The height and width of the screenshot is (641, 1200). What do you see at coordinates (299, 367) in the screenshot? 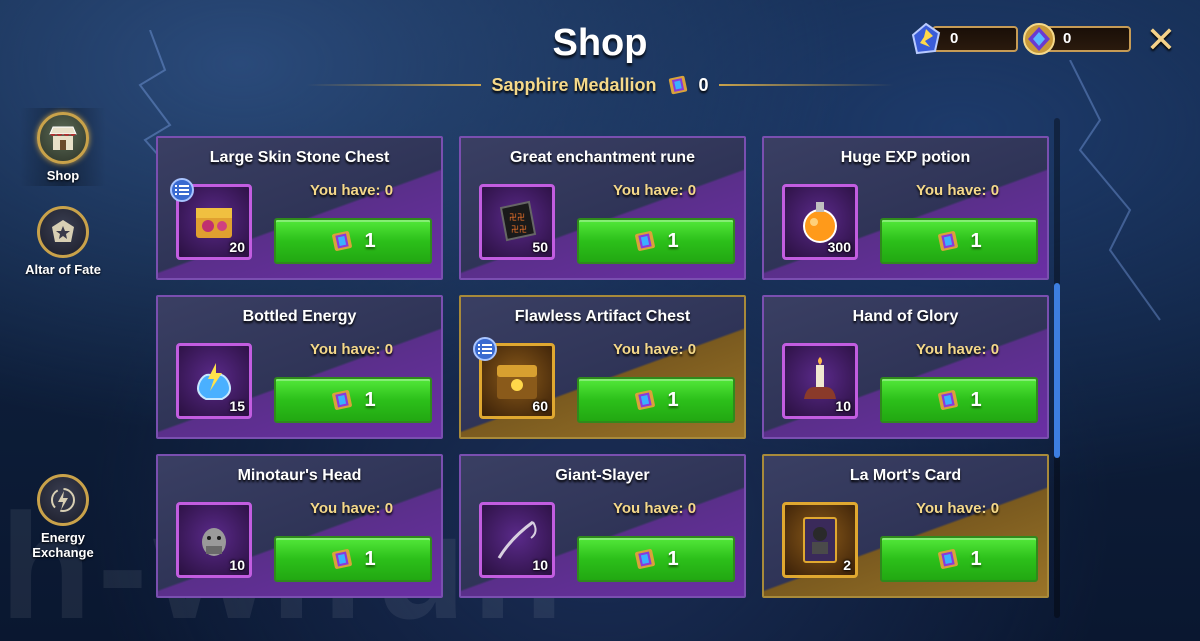
I see `shop-item-card: Bottled Energy You have: 0 15 1` at bounding box center [299, 367].